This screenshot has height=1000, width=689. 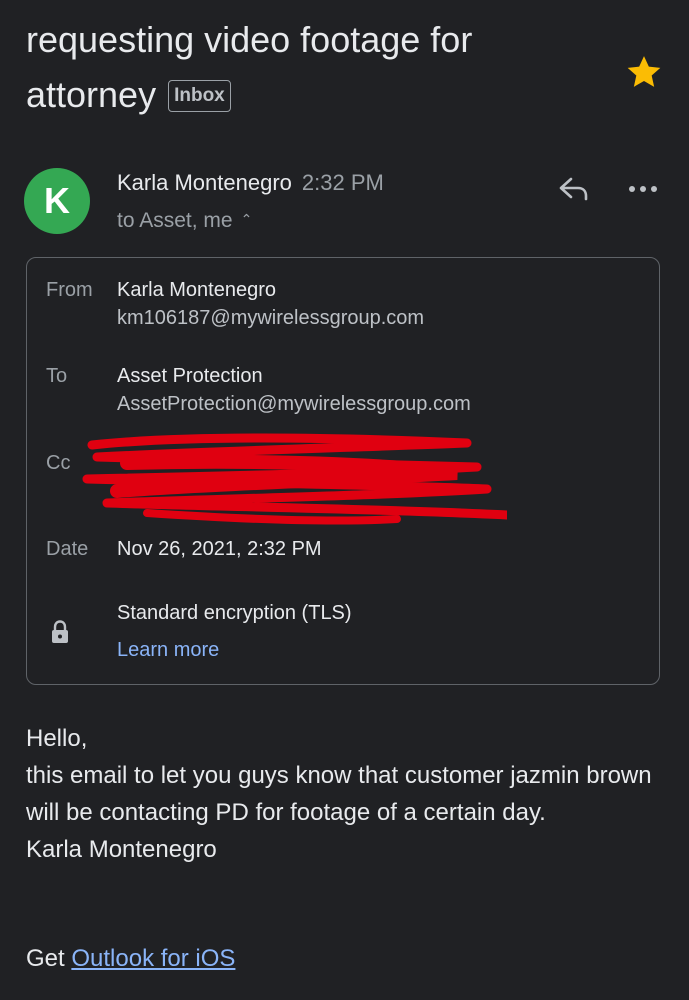 I want to click on date-text: Nov 26, 2021, 2:32 PM, so click(x=219, y=549).